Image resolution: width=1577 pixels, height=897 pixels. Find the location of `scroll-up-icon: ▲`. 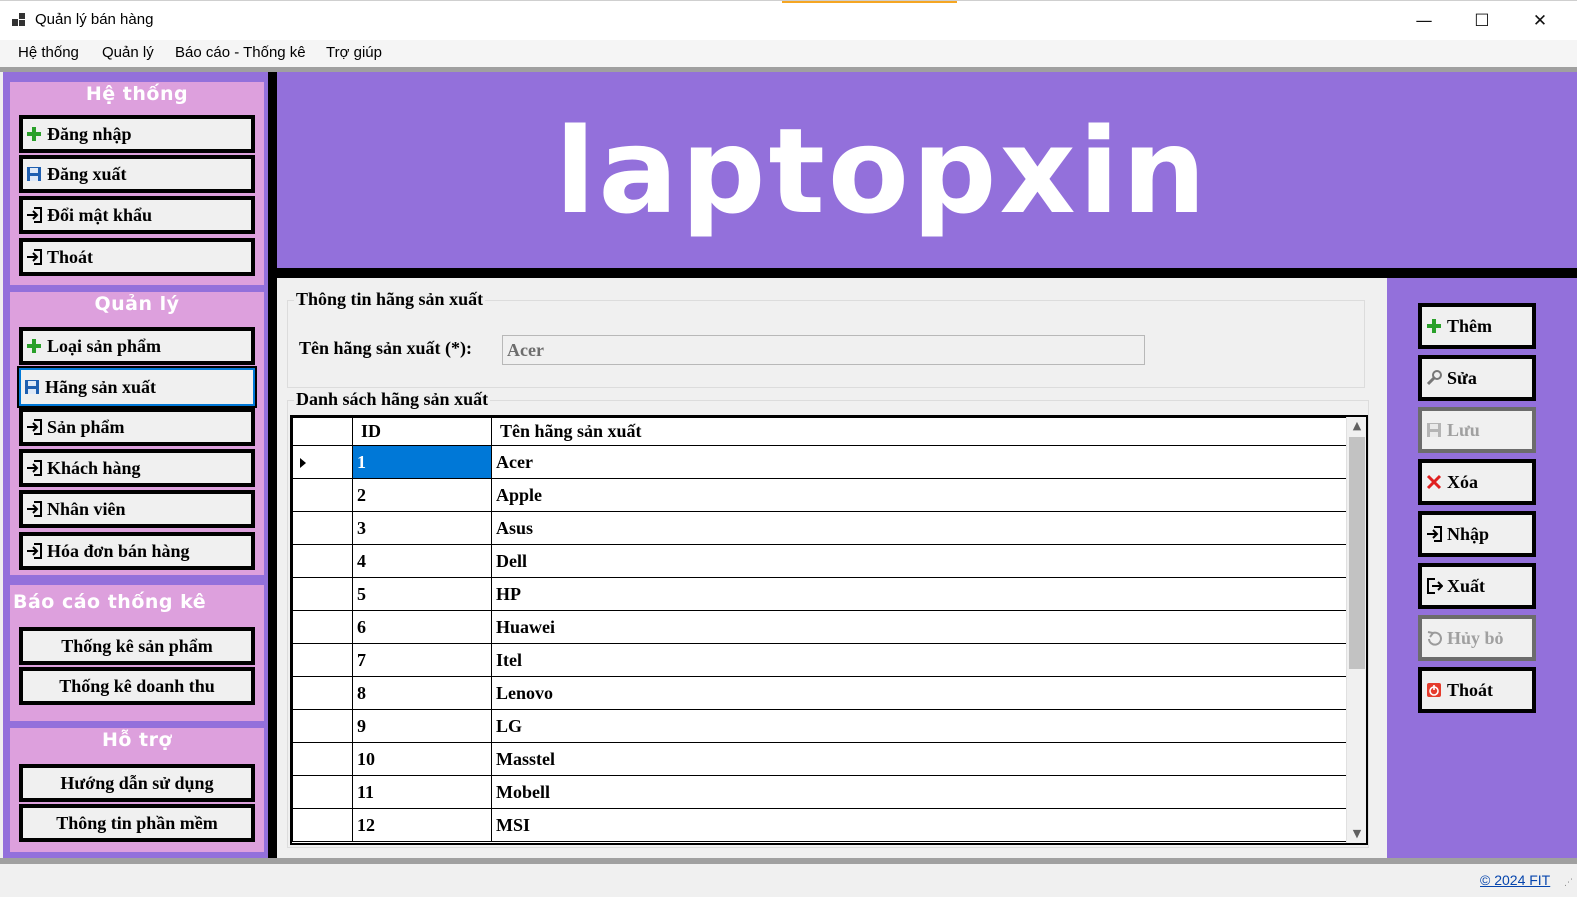

scroll-up-icon: ▲ is located at coordinates (1356, 426).